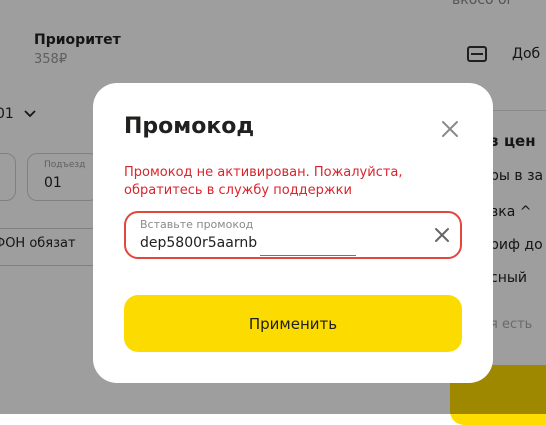 The height and width of the screenshot is (425, 546). Describe the element at coordinates (197, 224) in the screenshot. I see `promo-code-label: Вставьте промокод` at that location.